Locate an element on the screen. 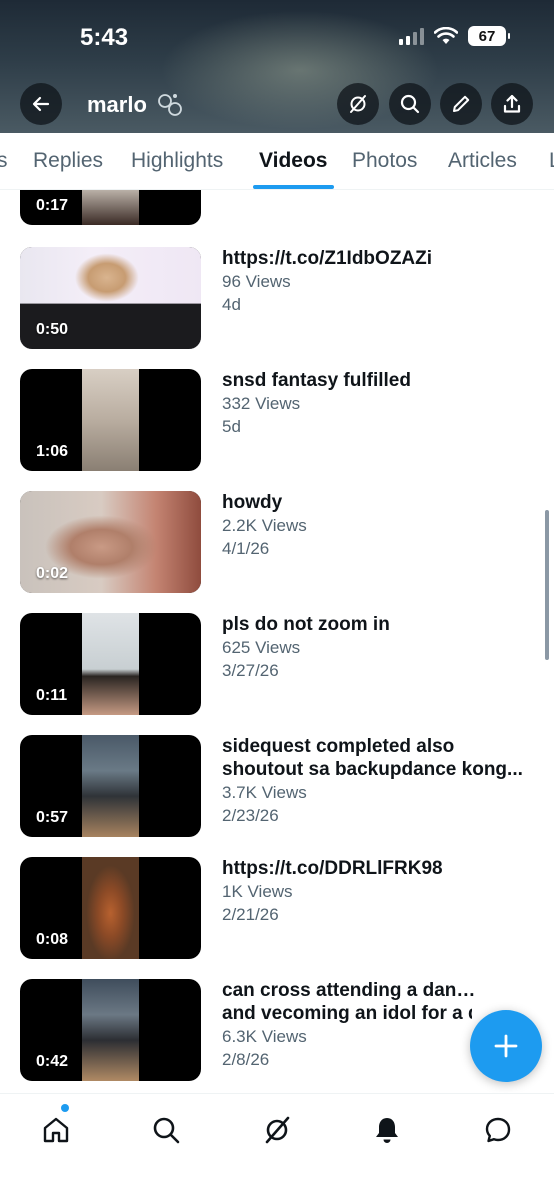 The width and height of the screenshot is (554, 1200). video-thumbnail: 0:17 is located at coordinates (110, 207).